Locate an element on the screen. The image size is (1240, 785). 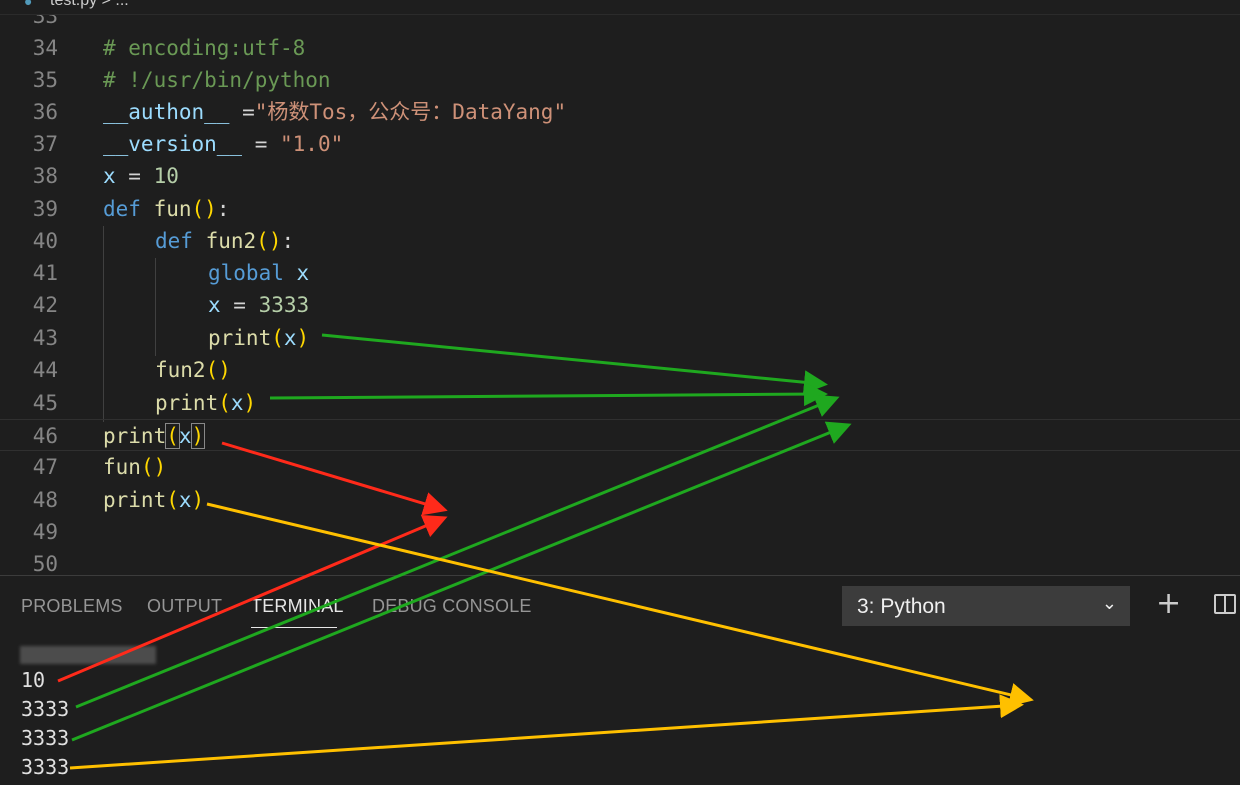
line-number: 35 is located at coordinates (45, 80).